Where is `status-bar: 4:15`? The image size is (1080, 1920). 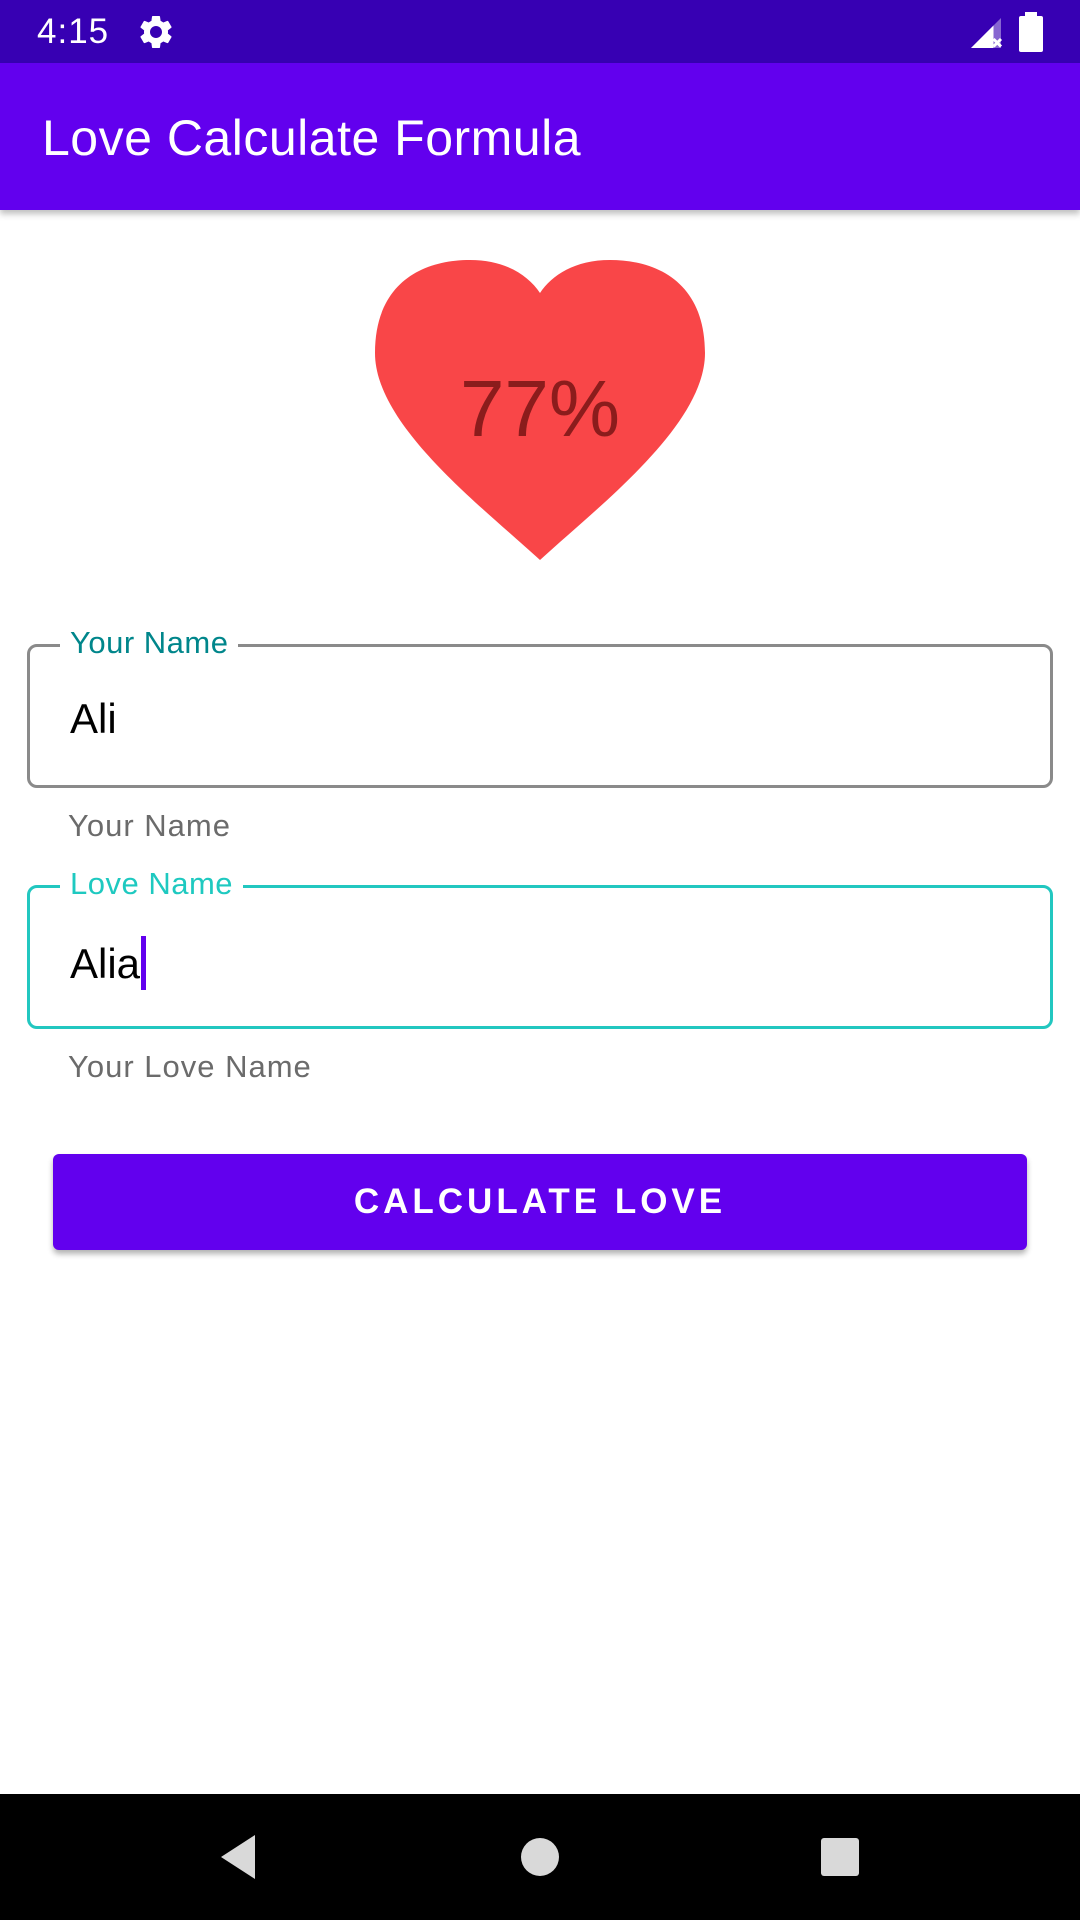
status-bar: 4:15 is located at coordinates (540, 31).